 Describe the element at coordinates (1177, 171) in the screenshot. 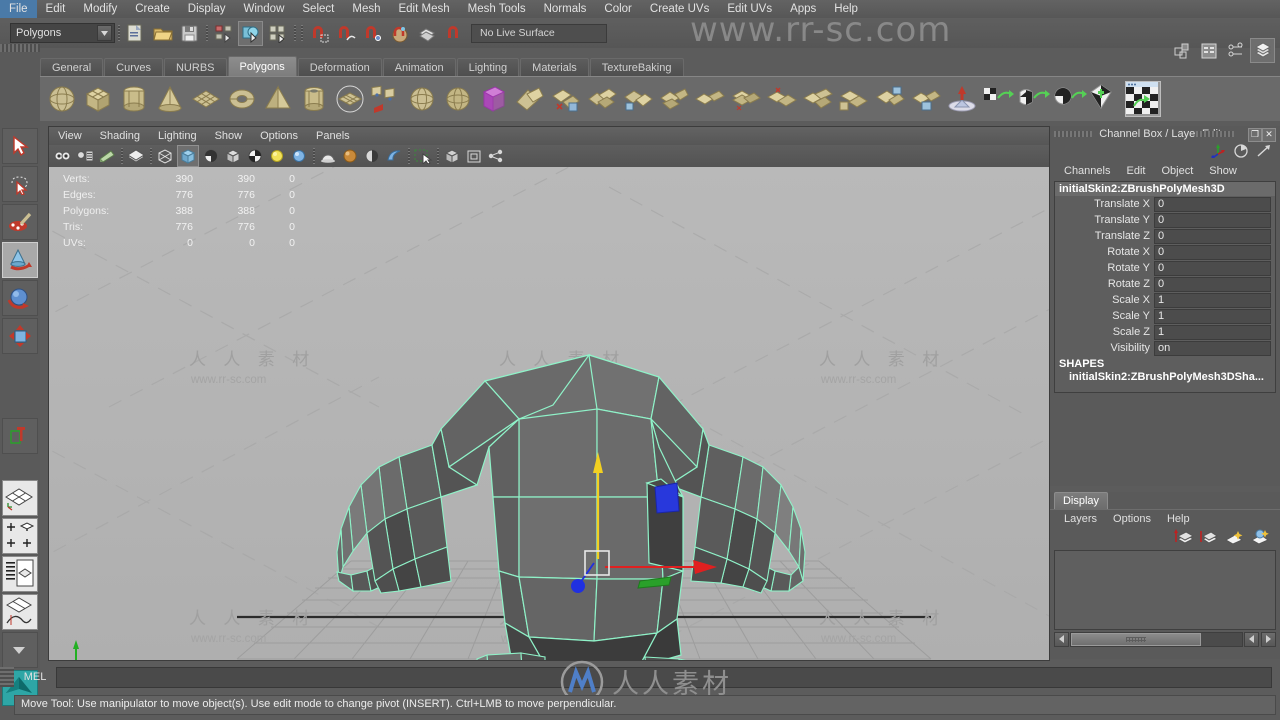

I see `channel-box-menu-object: Object` at that location.